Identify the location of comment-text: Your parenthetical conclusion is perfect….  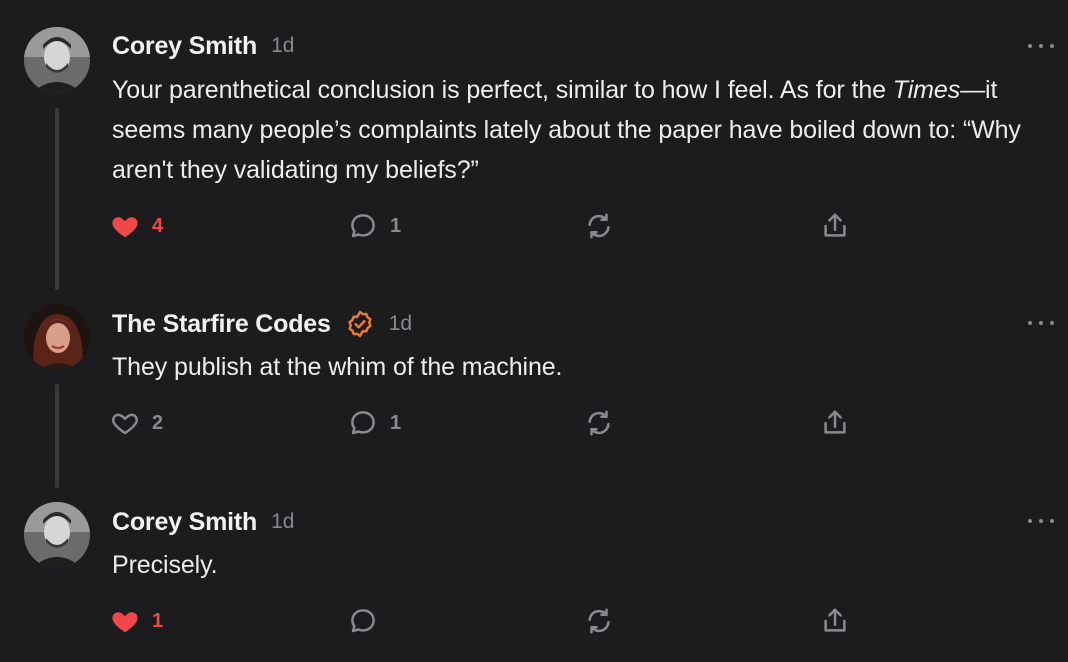
(502, 90).